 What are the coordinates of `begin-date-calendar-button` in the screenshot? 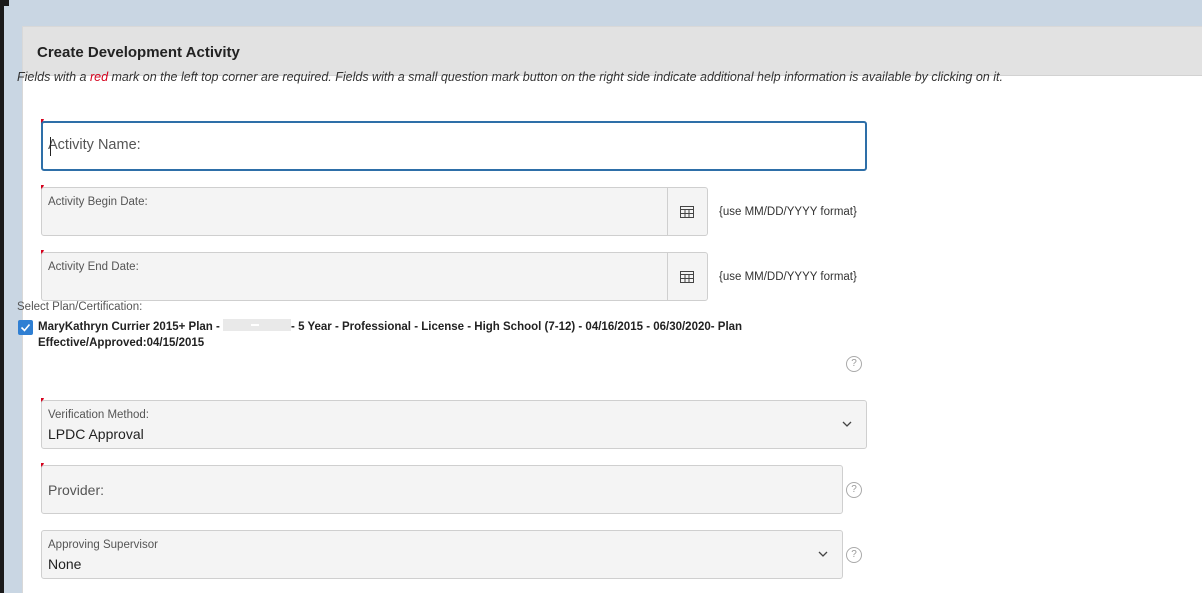 It's located at (687, 211).